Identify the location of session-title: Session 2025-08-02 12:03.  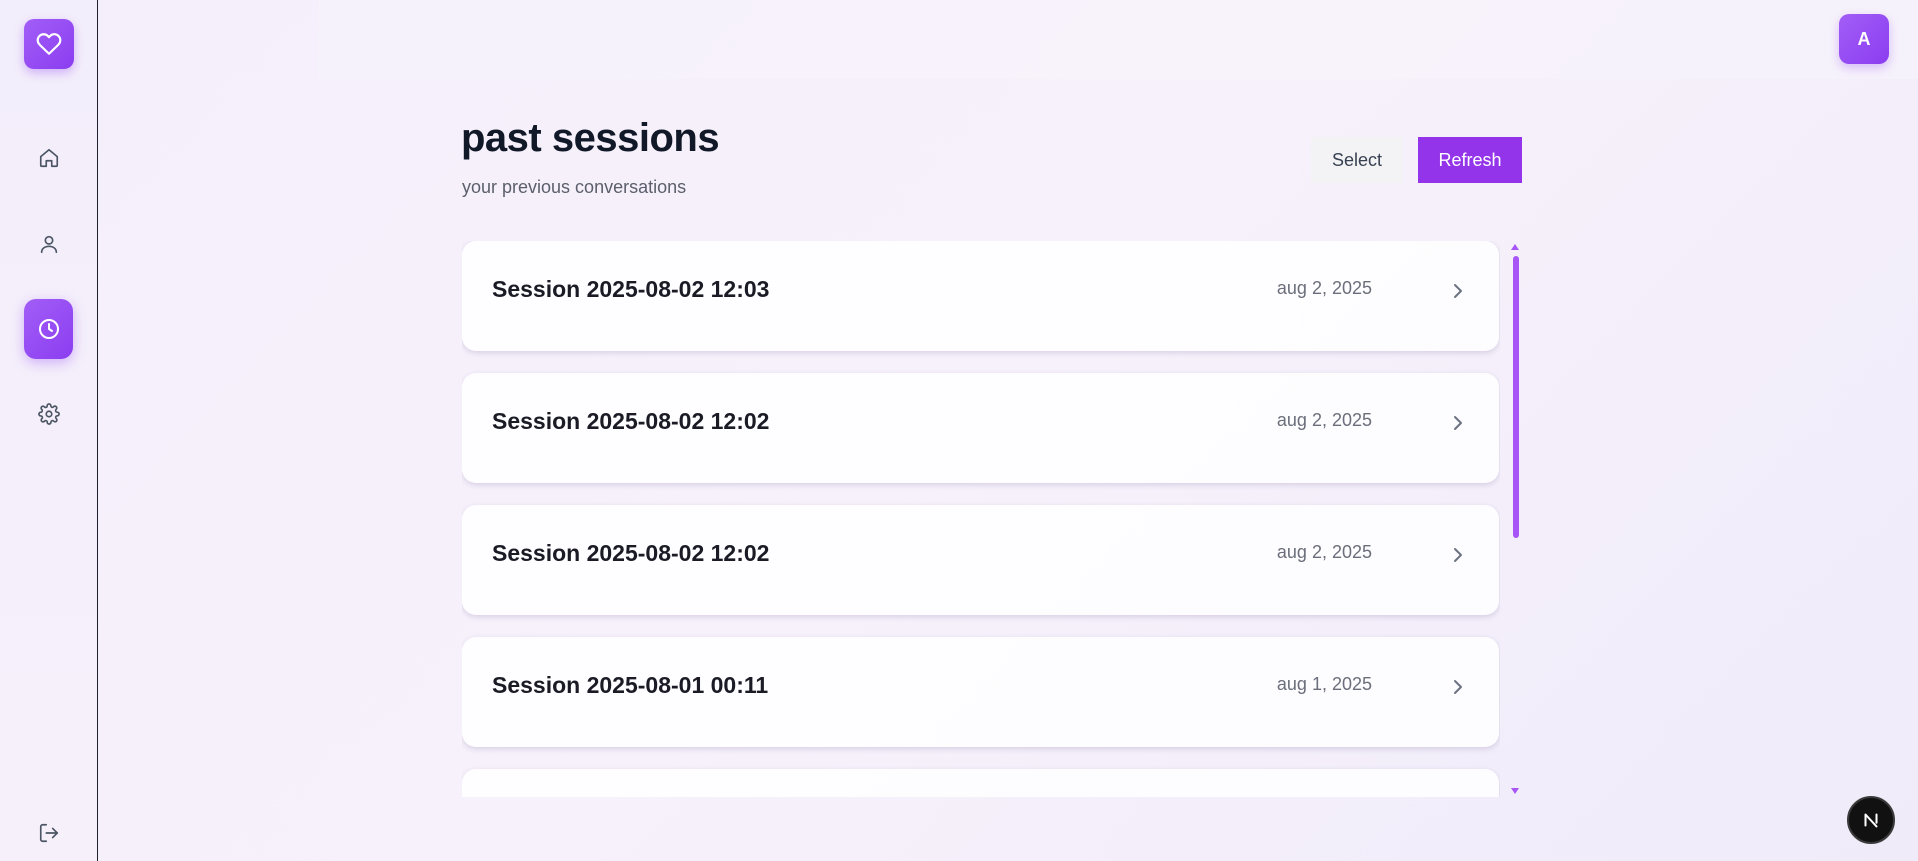
(631, 289).